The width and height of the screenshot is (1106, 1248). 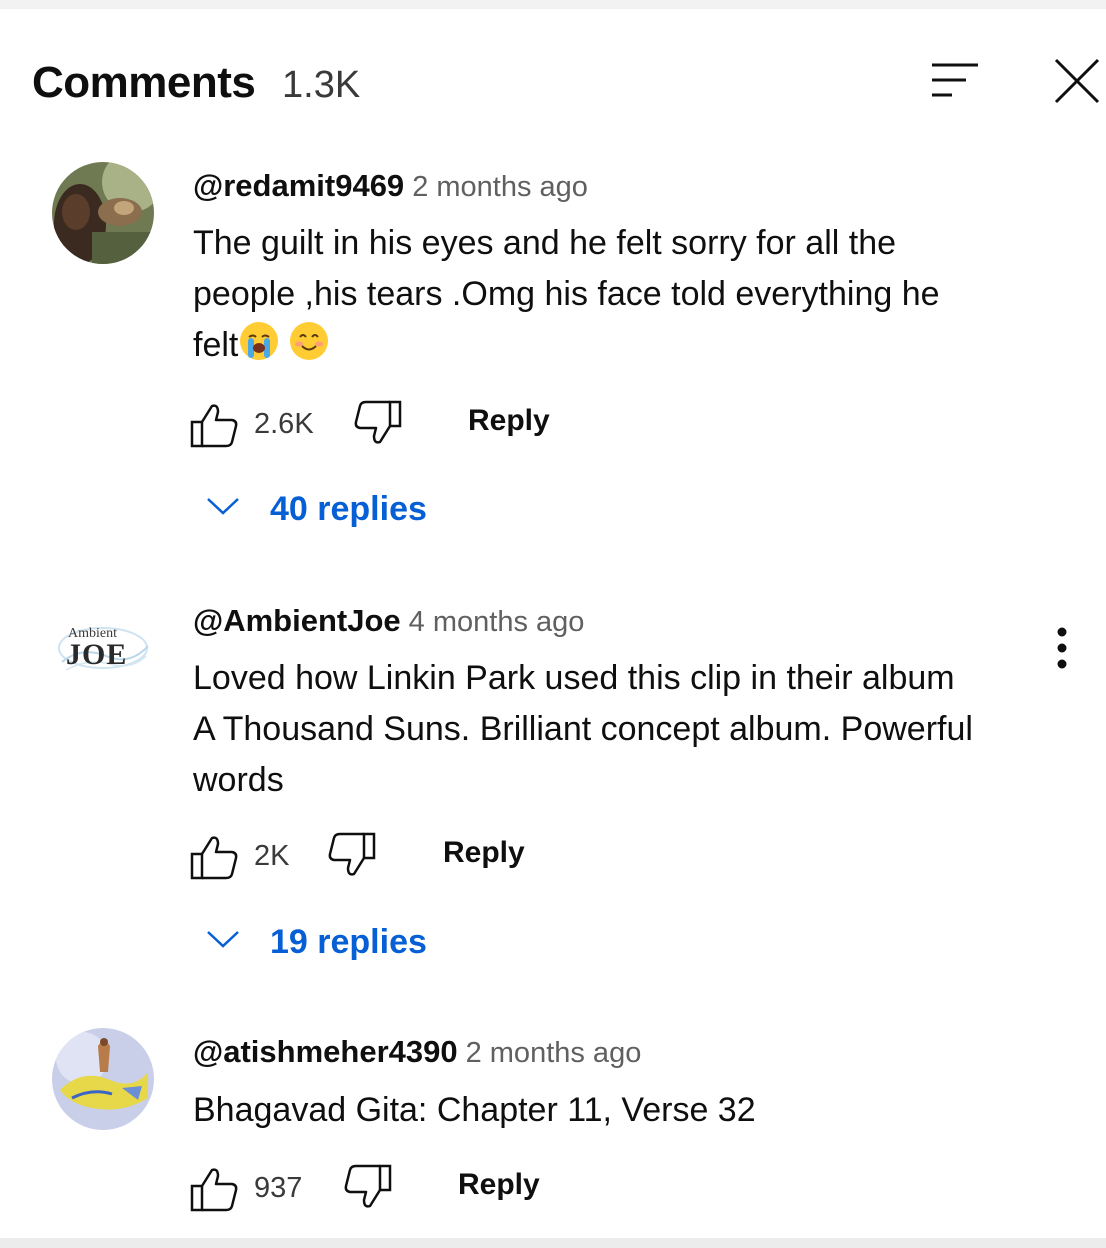 I want to click on comment-line: felt, so click(x=216, y=345).